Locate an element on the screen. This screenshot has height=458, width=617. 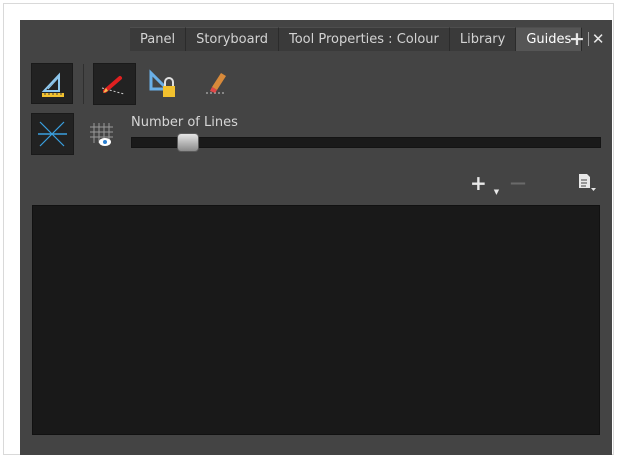
tab-actions: + ✕ is located at coordinates (587, 39).